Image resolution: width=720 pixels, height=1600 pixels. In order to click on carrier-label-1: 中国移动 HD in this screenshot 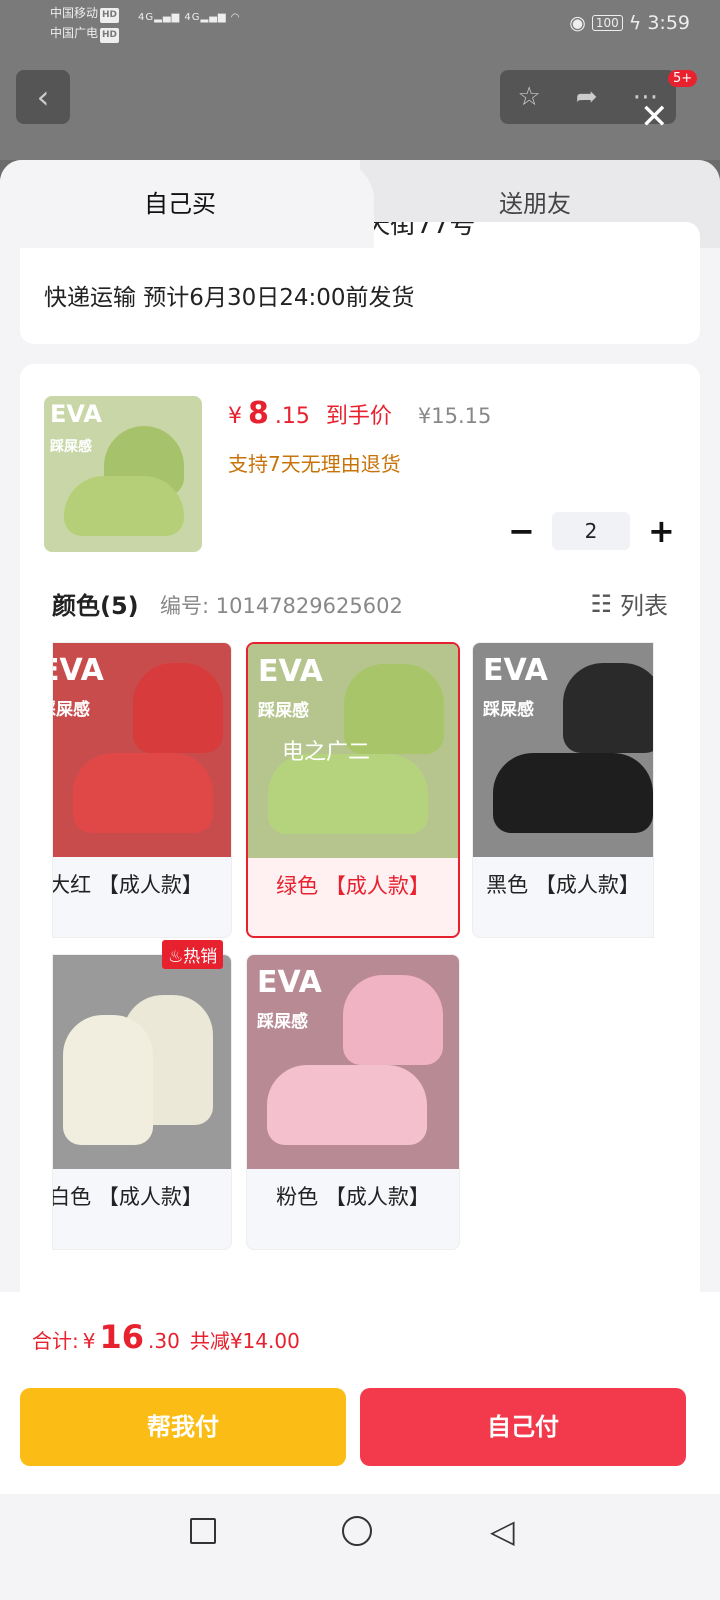, I will do `click(85, 14)`.